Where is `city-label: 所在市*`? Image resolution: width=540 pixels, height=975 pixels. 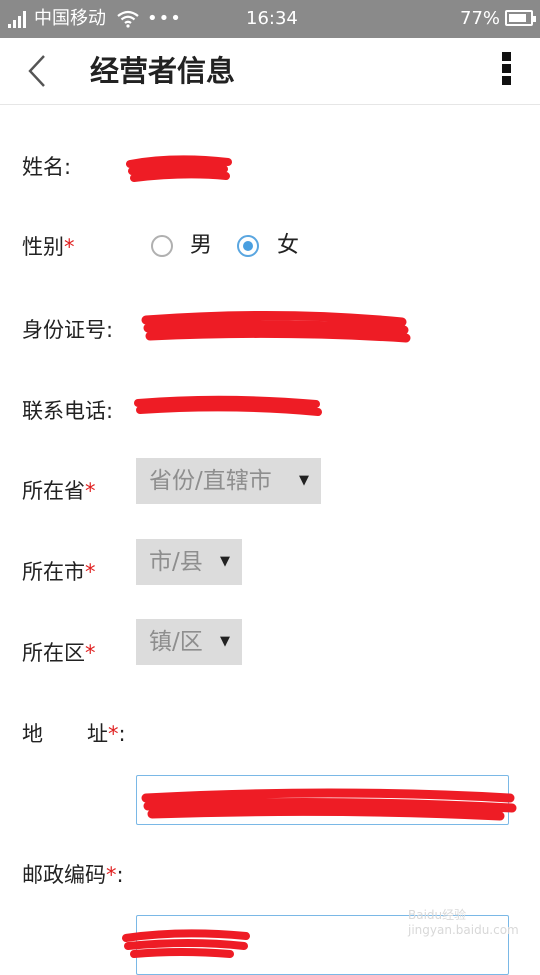 city-label: 所在市* is located at coordinates (59, 572).